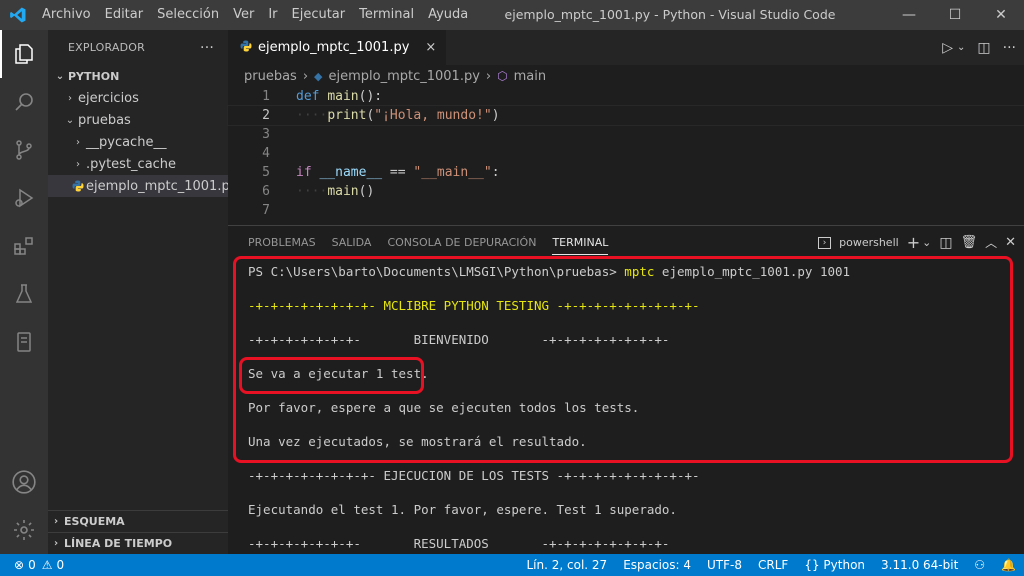 Image resolution: width=1024 pixels, height=576 pixels. What do you see at coordinates (118, 543) in the screenshot?
I see `timeline-label: LÍNEA DE TIEMPO` at bounding box center [118, 543].